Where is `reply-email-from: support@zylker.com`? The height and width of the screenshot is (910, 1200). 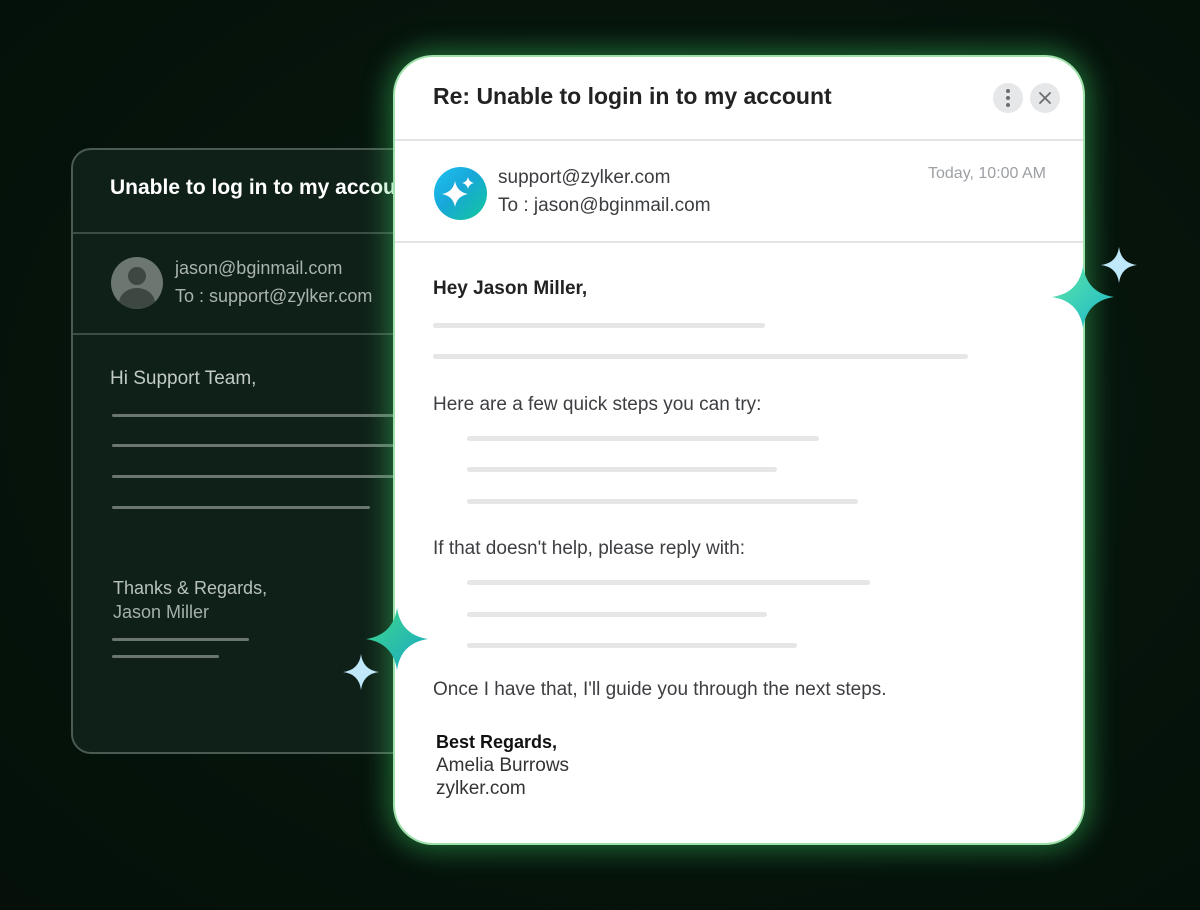 reply-email-from: support@zylker.com is located at coordinates (584, 177).